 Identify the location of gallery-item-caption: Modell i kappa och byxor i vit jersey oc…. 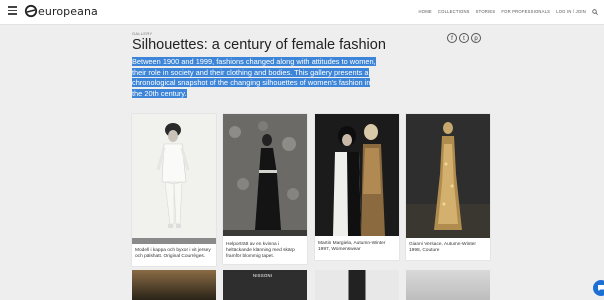
(174, 254).